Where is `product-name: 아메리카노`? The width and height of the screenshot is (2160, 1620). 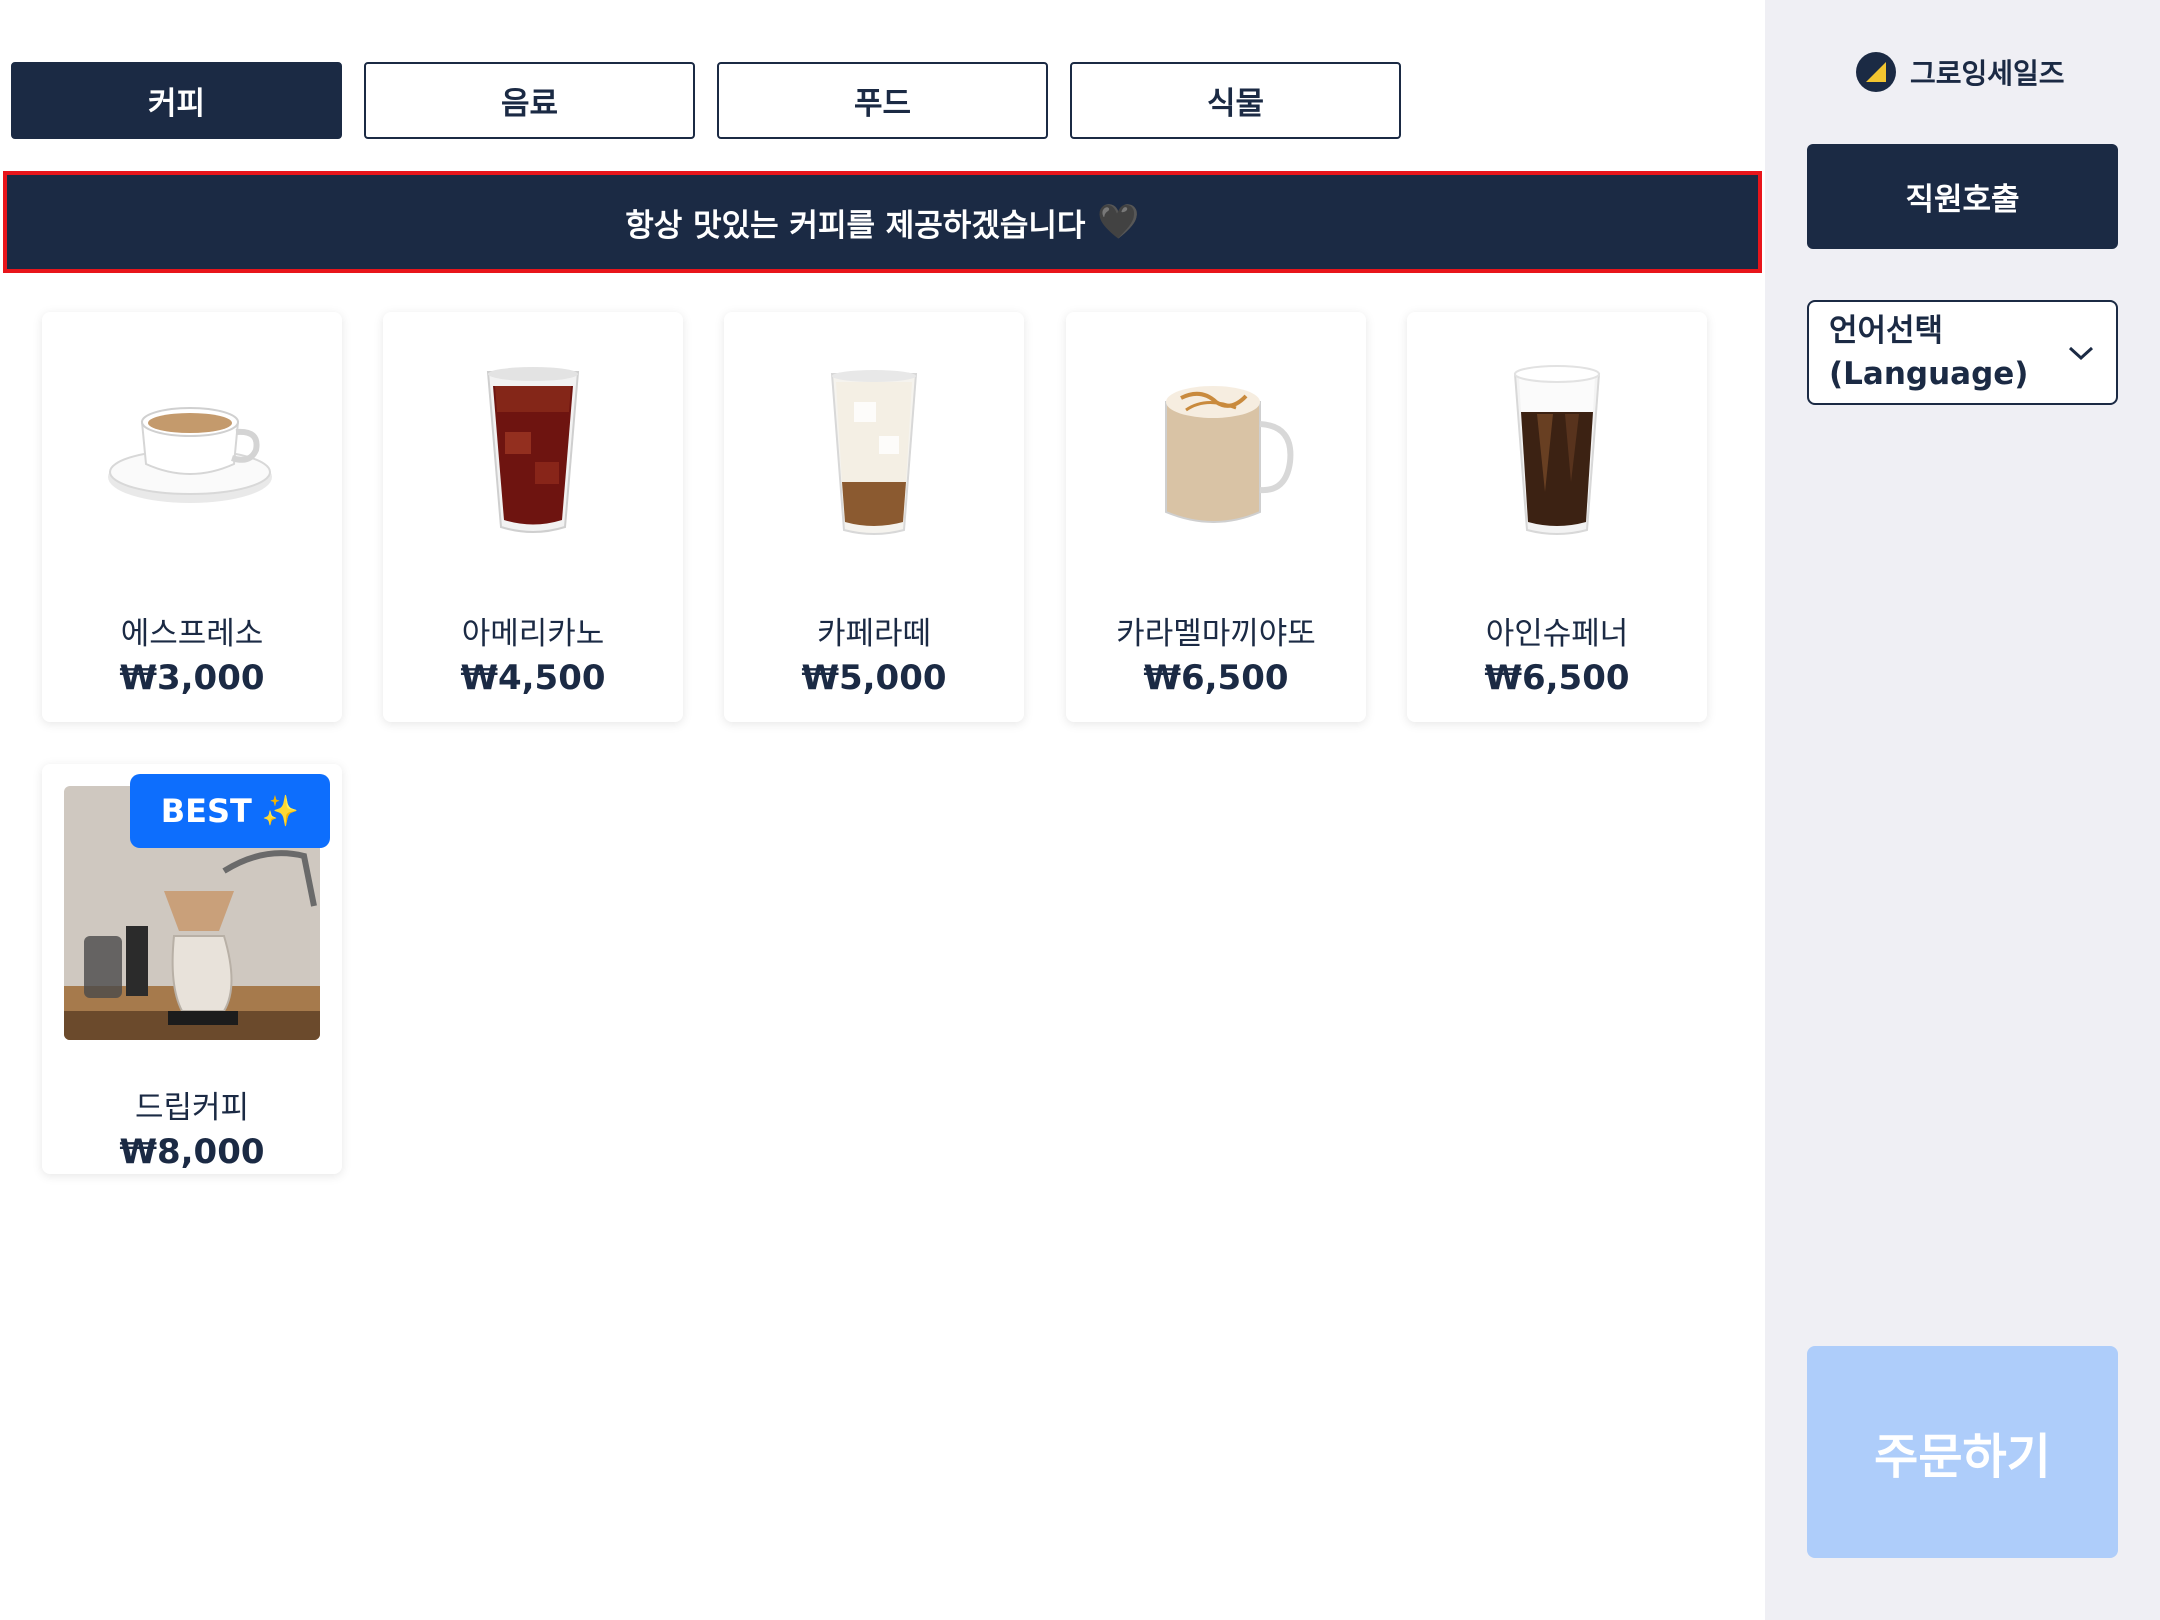
product-name: 아메리카노 is located at coordinates (533, 634).